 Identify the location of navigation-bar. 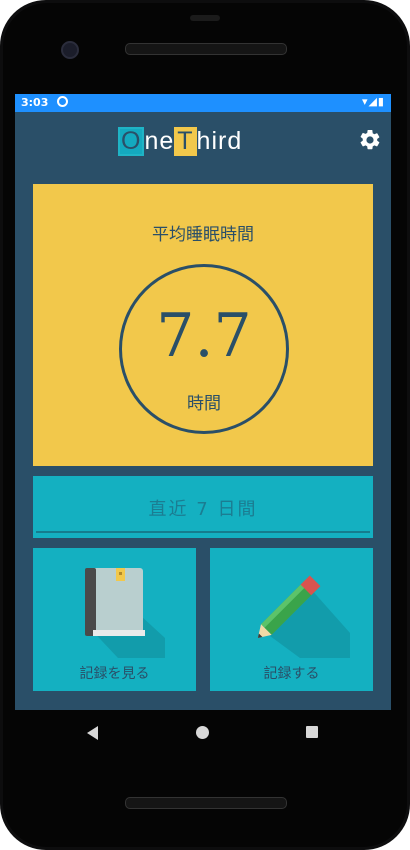
(203, 732).